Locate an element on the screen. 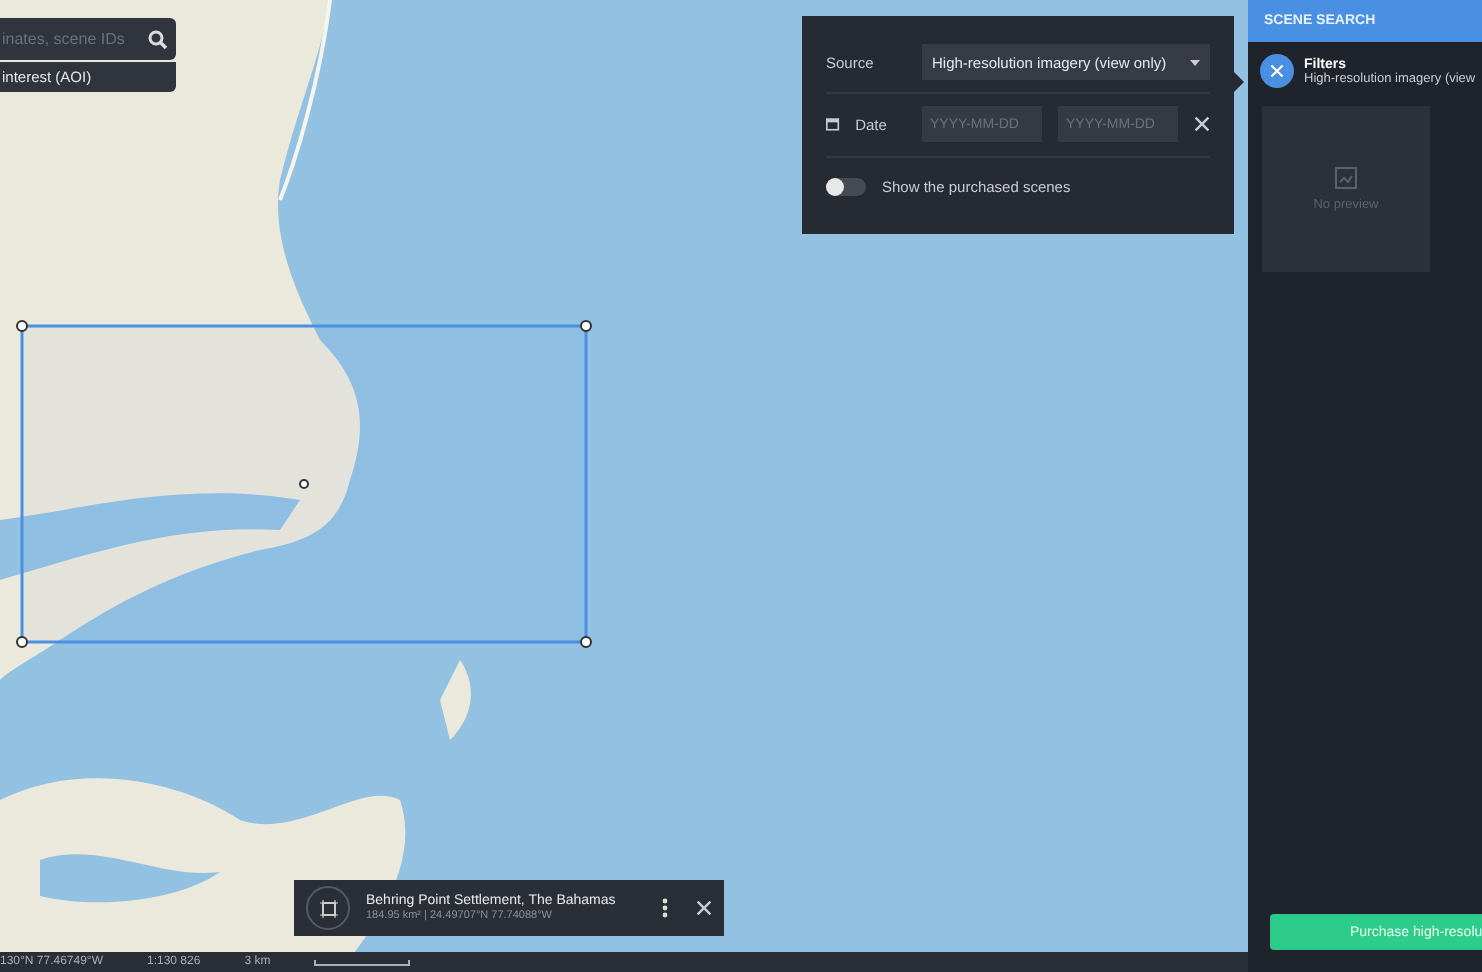 This screenshot has height=972, width=1482. close-button is located at coordinates (704, 908).